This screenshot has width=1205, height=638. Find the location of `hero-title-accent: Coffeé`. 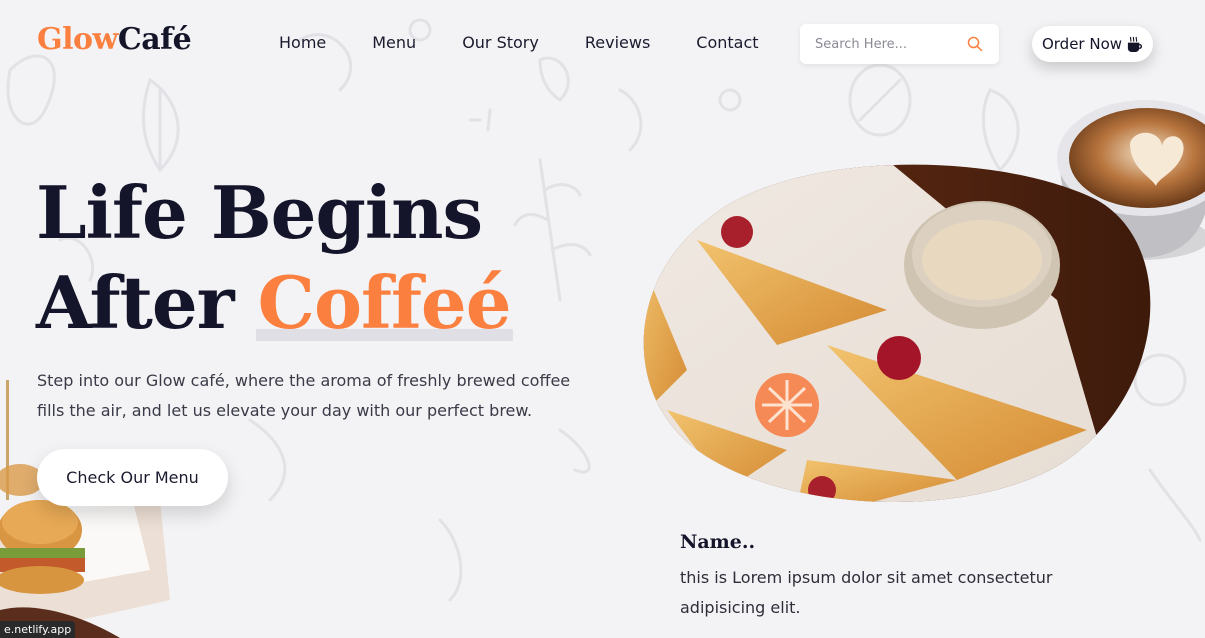

hero-title-accent: Coffeé is located at coordinates (384, 302).